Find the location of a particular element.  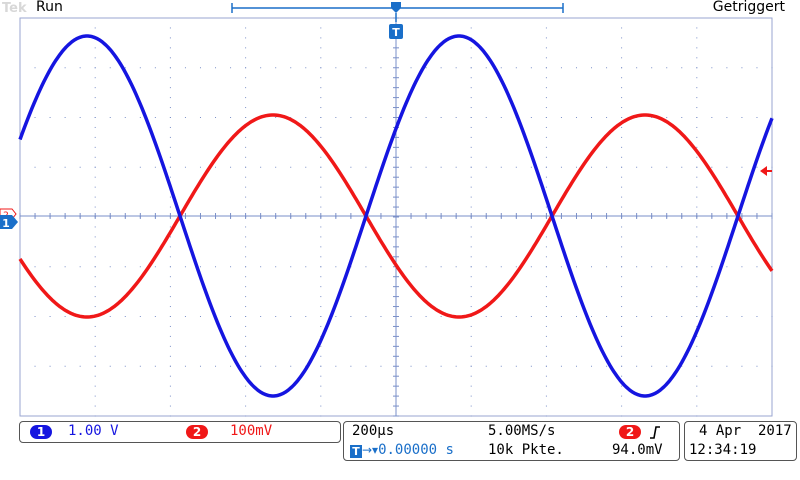

svg-text: 1 is located at coordinates (6, 223).